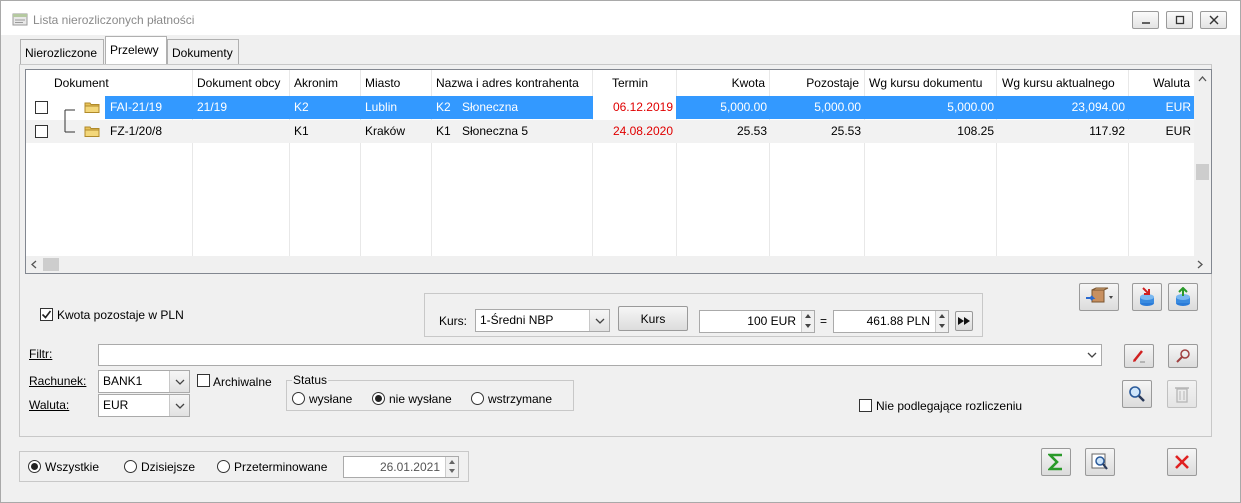  Describe the element at coordinates (1202, 172) in the screenshot. I see `vertical-scroll-thumb` at that location.